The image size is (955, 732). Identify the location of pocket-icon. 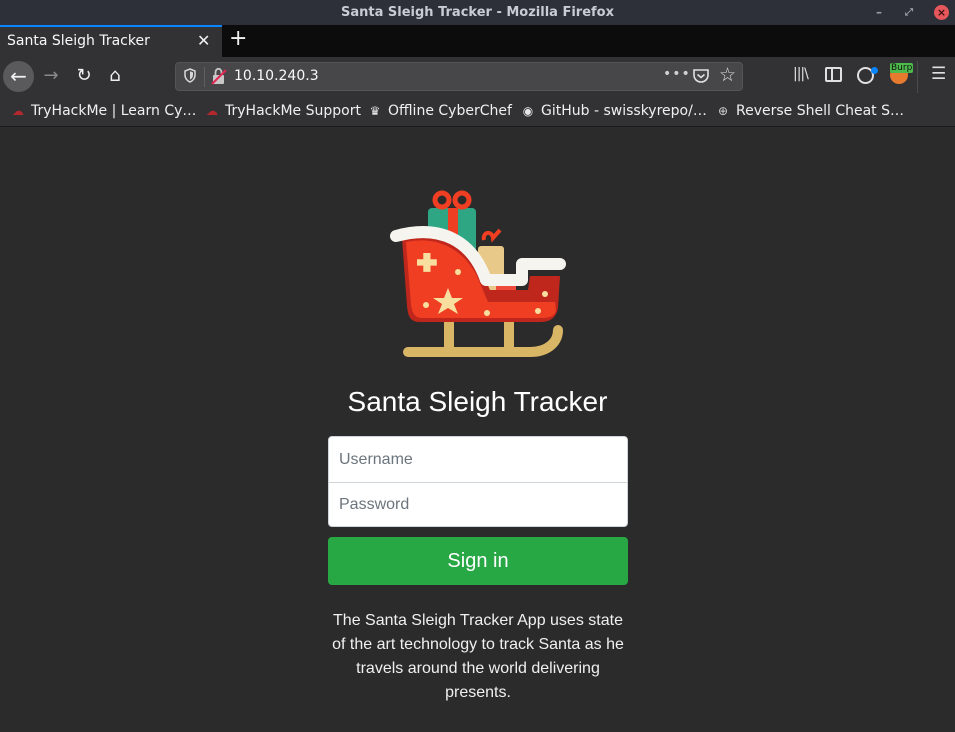
(701, 76).